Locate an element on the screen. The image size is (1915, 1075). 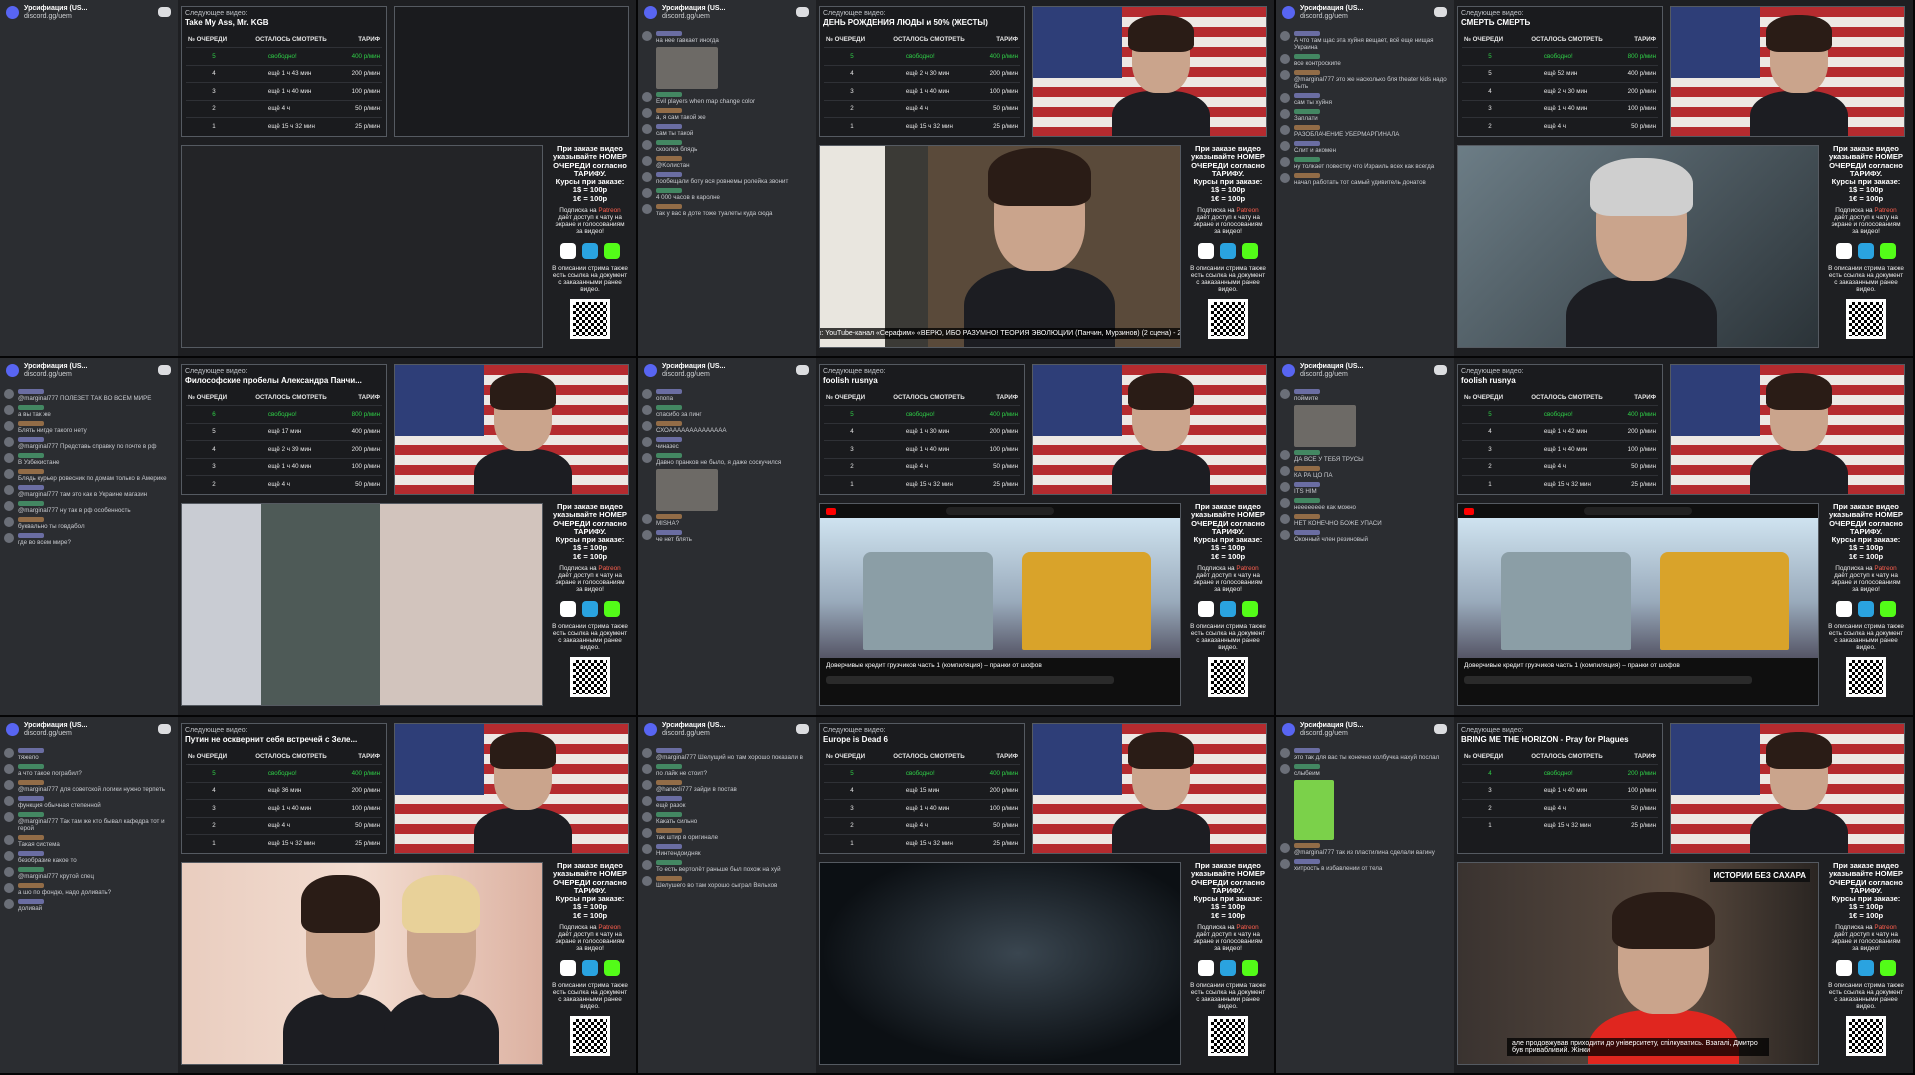
video-person is located at coordinates (441, 969).